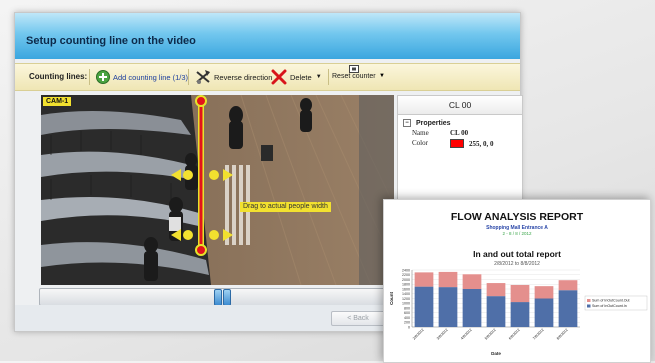  Describe the element at coordinates (407, 318) in the screenshot. I see `y-tick-label: 400` at that location.